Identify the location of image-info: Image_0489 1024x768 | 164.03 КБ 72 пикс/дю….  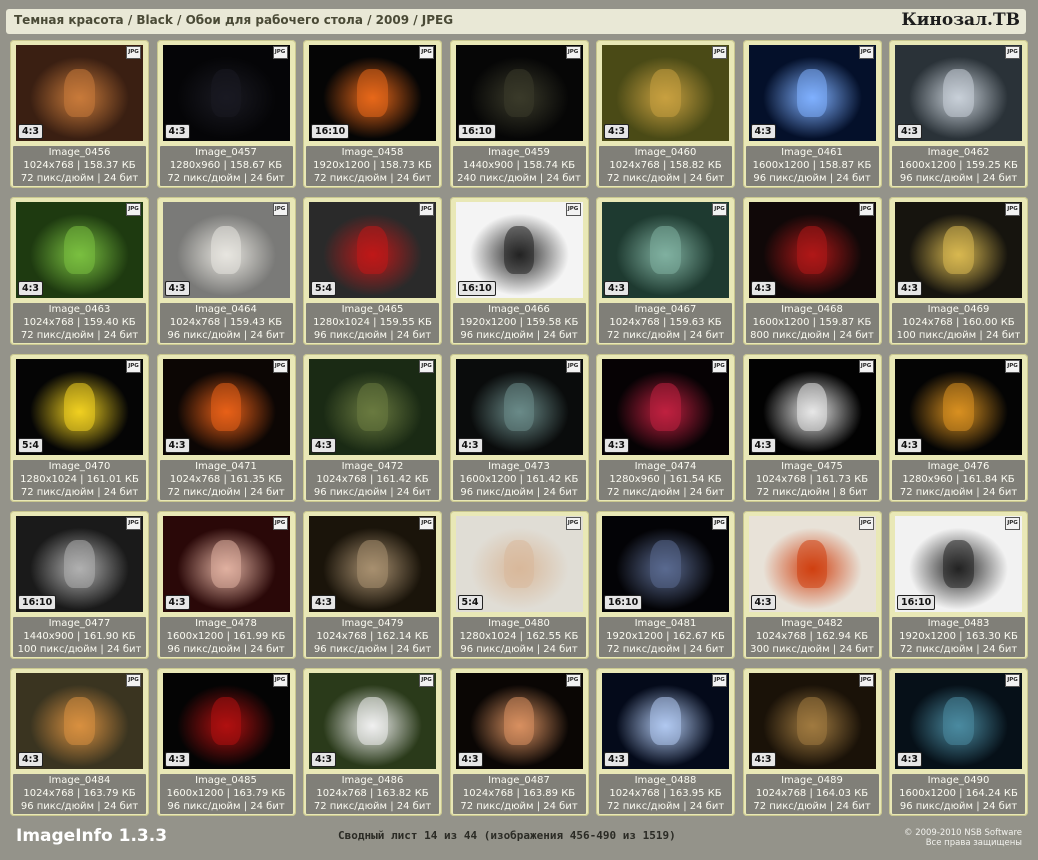
(812, 794).